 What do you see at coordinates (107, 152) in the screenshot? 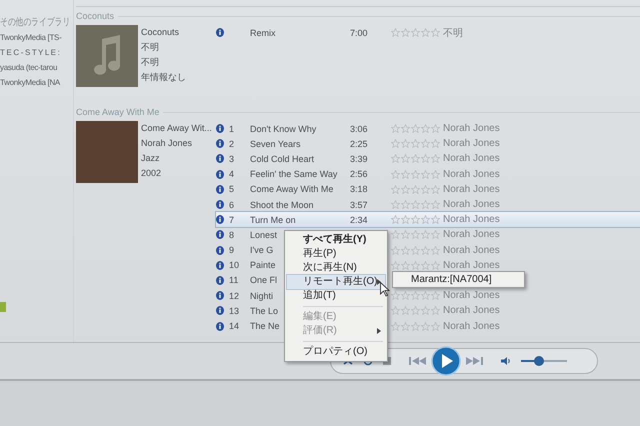
I see `photo-placeholder` at bounding box center [107, 152].